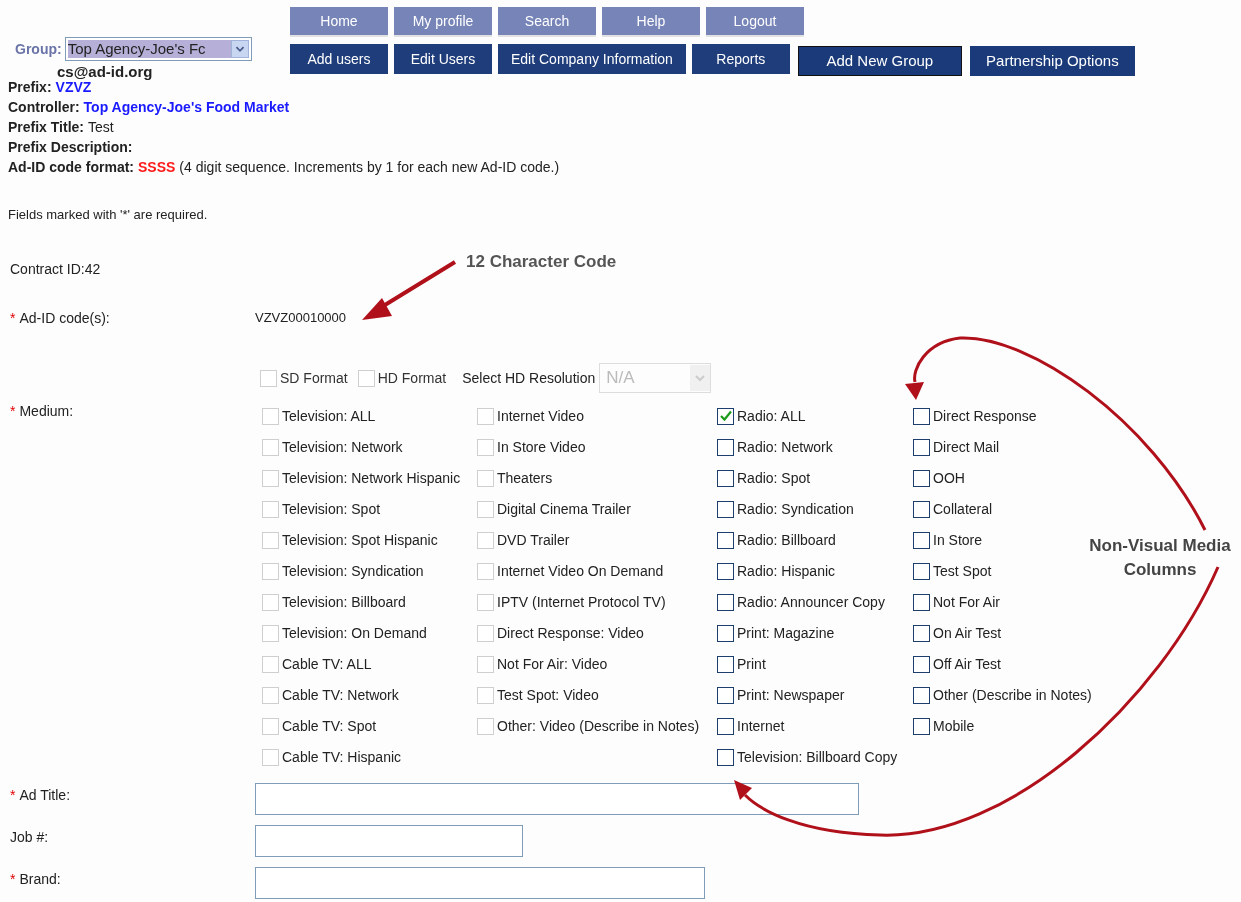 This screenshot has height=902, width=1241. I want to click on field-label: Job #:, so click(29, 837).